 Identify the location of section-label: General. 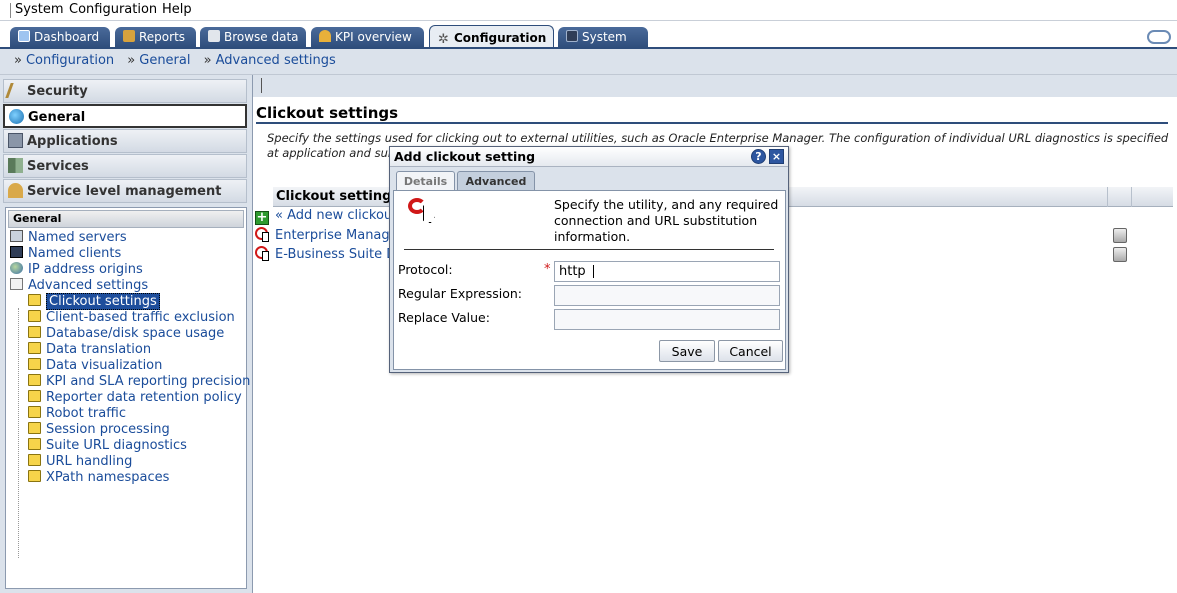
(57, 117).